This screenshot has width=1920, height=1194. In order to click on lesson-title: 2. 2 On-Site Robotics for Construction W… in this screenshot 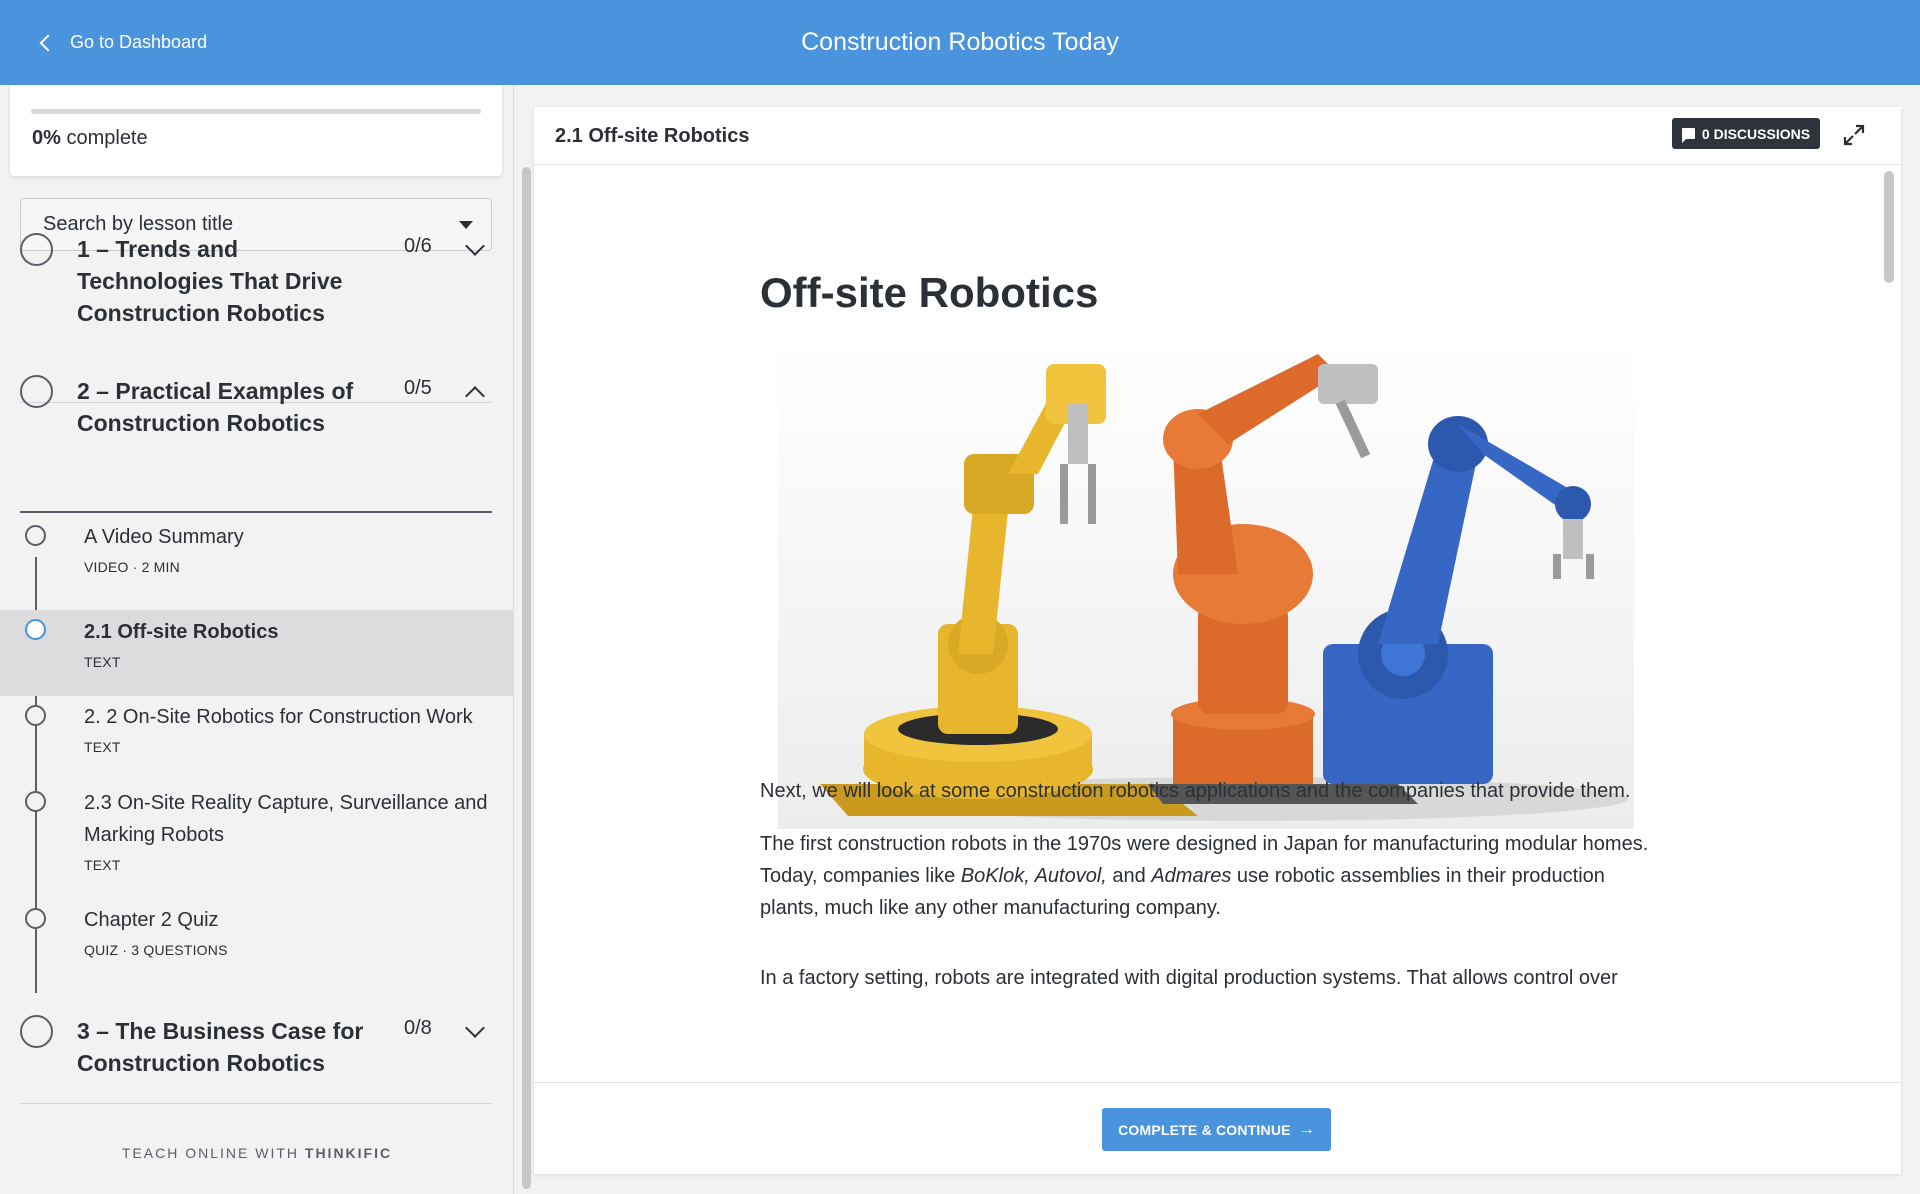, I will do `click(278, 717)`.